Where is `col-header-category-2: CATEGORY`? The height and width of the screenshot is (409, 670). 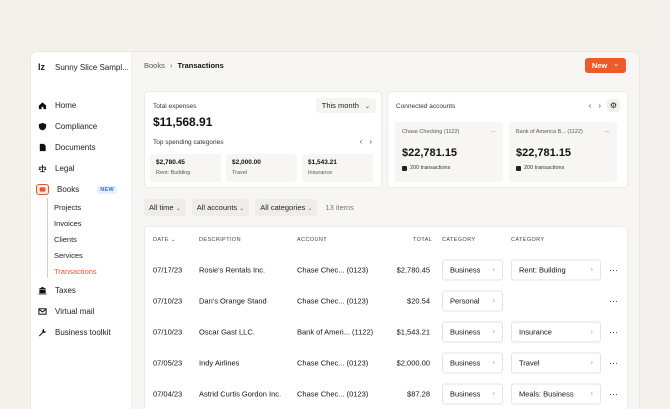
col-header-category-2: CATEGORY is located at coordinates (528, 240).